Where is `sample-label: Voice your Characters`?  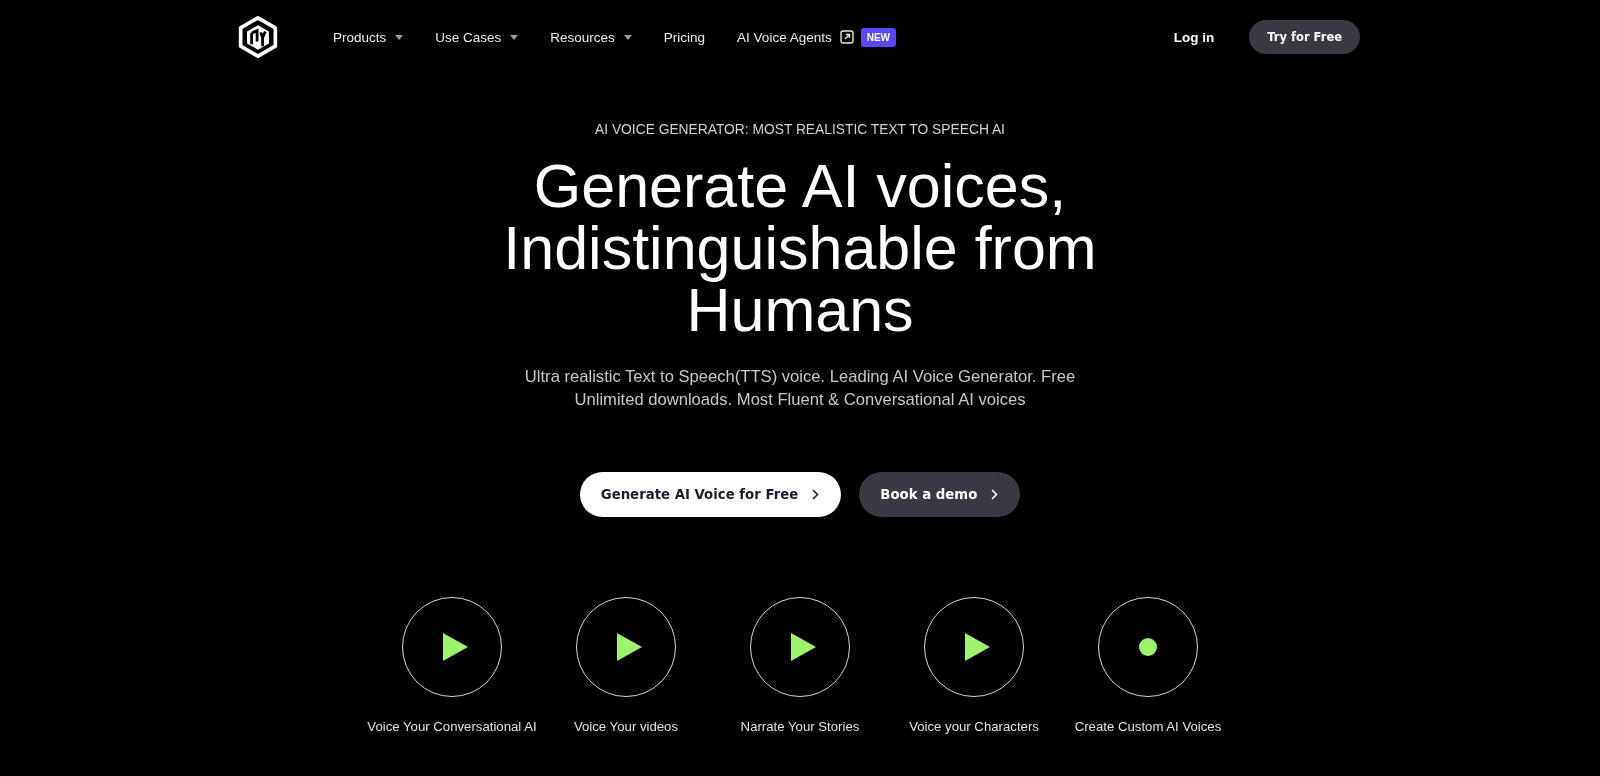 sample-label: Voice your Characters is located at coordinates (974, 727).